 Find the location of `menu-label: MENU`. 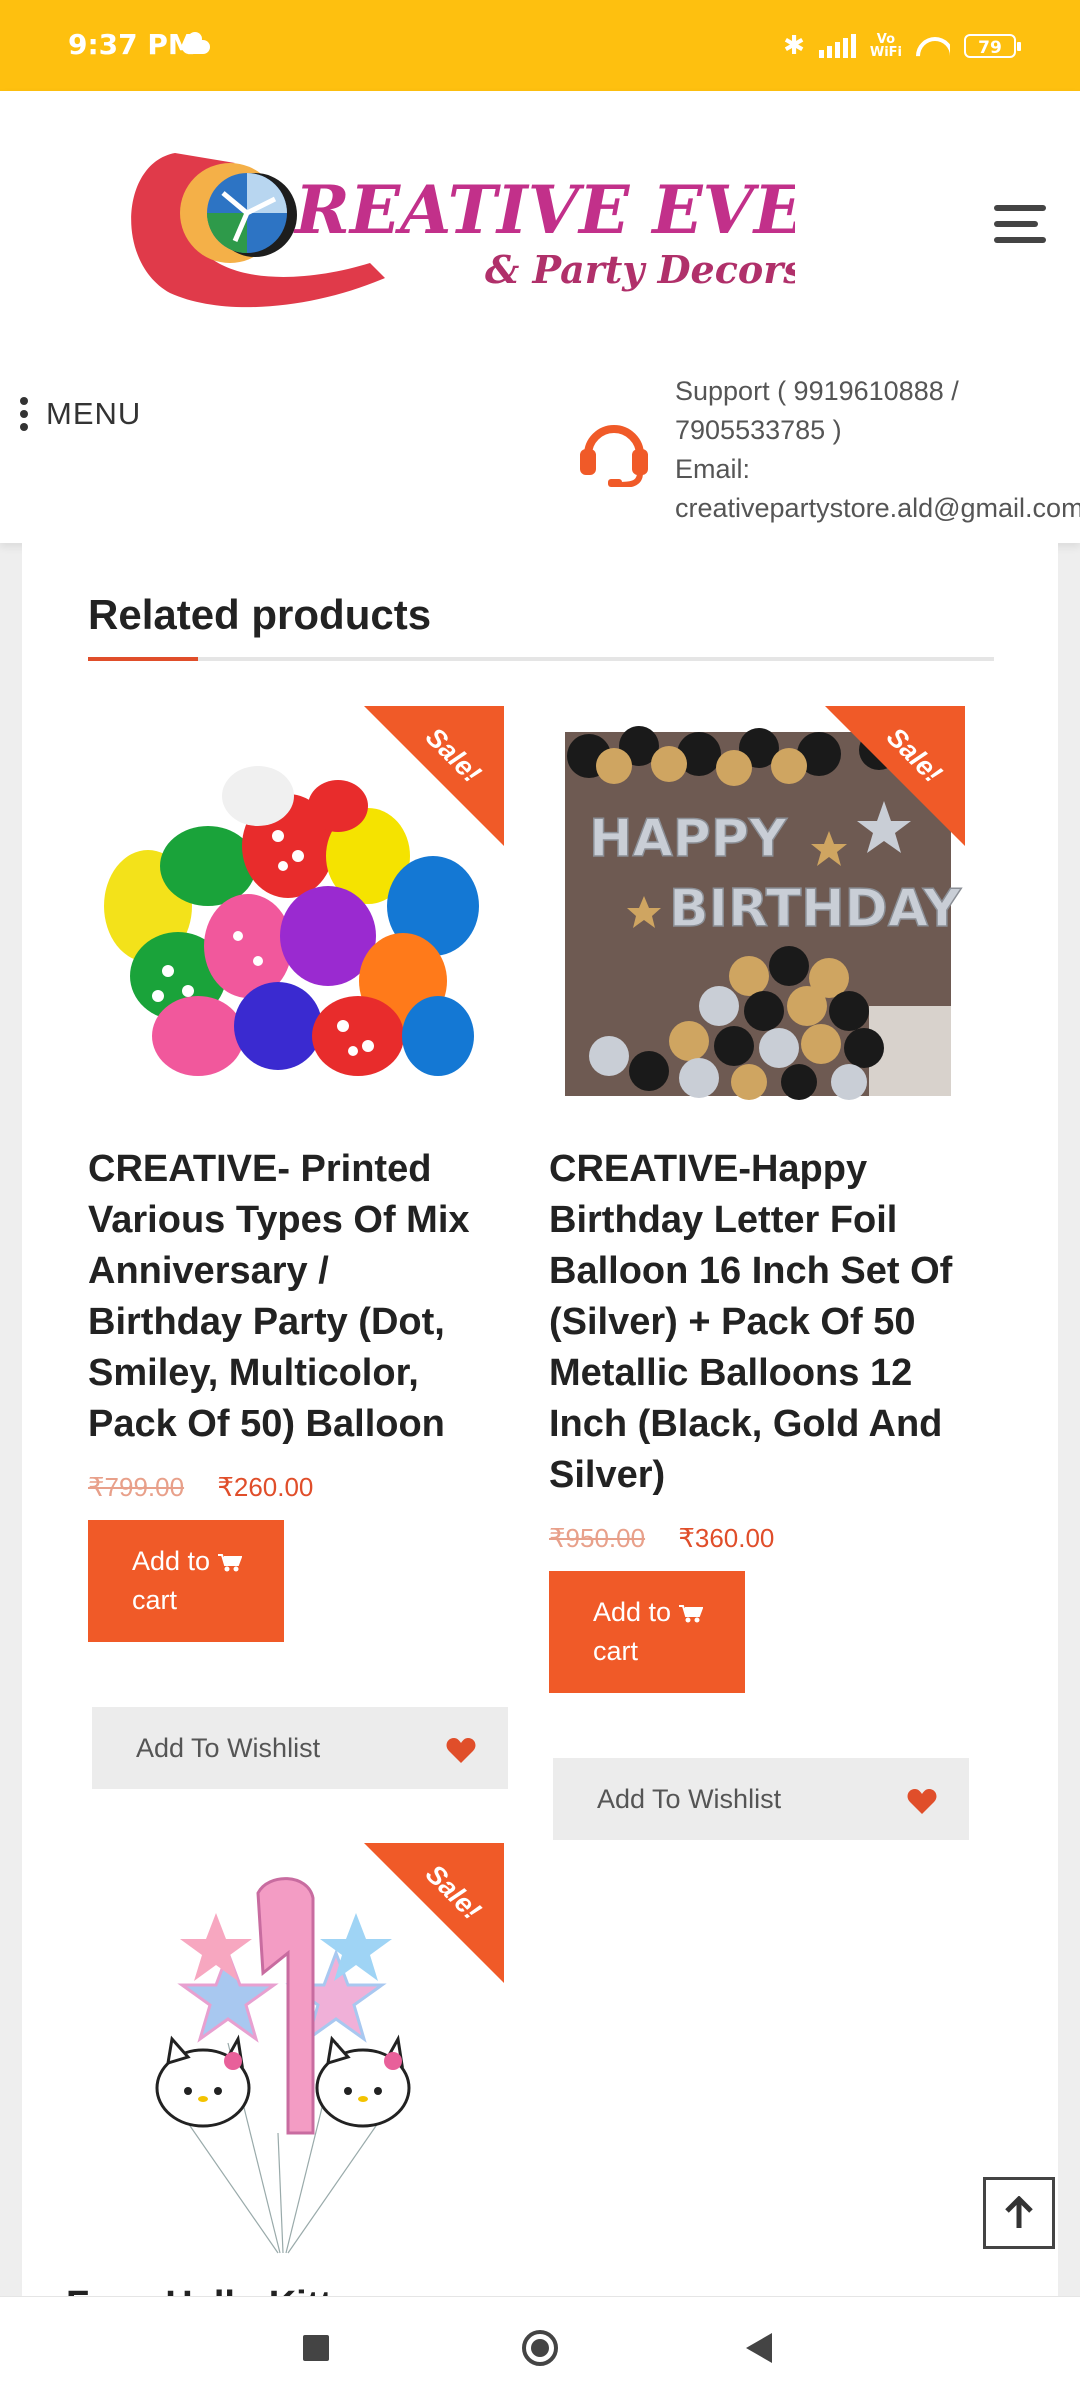

menu-label: MENU is located at coordinates (94, 413).